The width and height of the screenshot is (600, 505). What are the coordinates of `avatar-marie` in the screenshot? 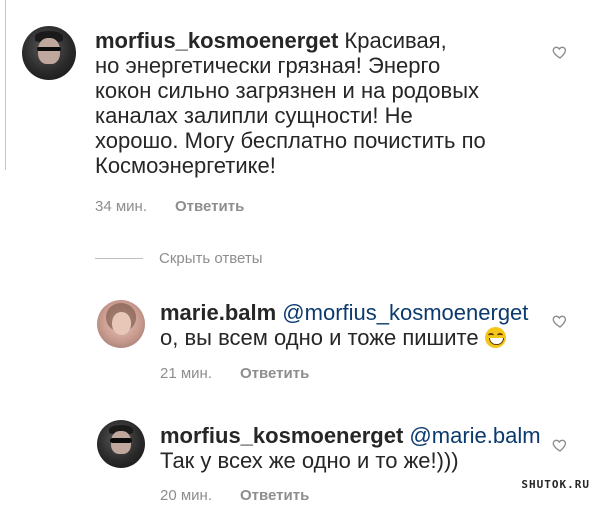 It's located at (121, 324).